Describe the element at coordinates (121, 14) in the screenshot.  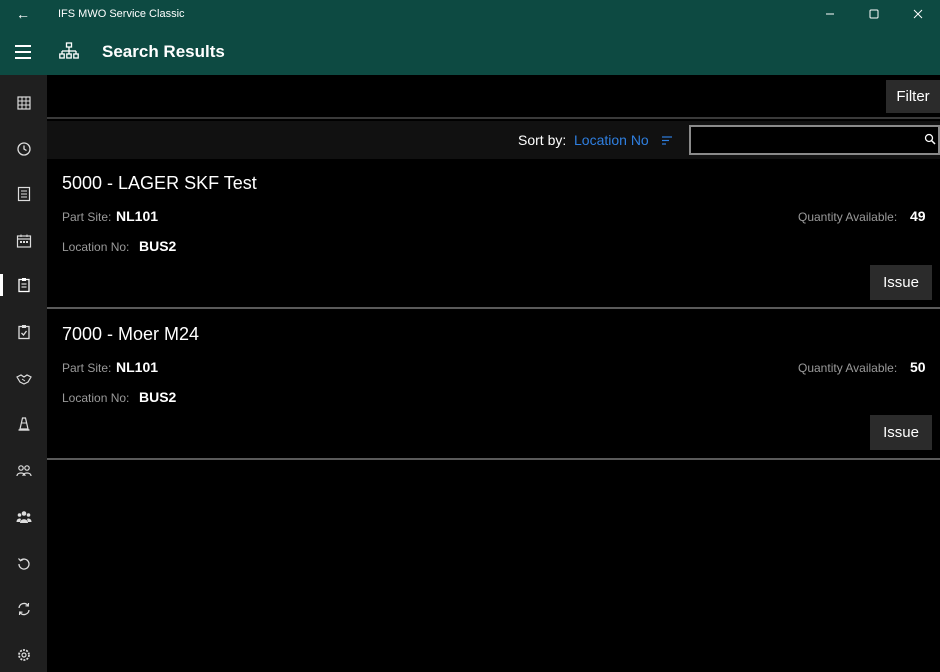
I see `window-title: IFS MWO Service Classic` at that location.